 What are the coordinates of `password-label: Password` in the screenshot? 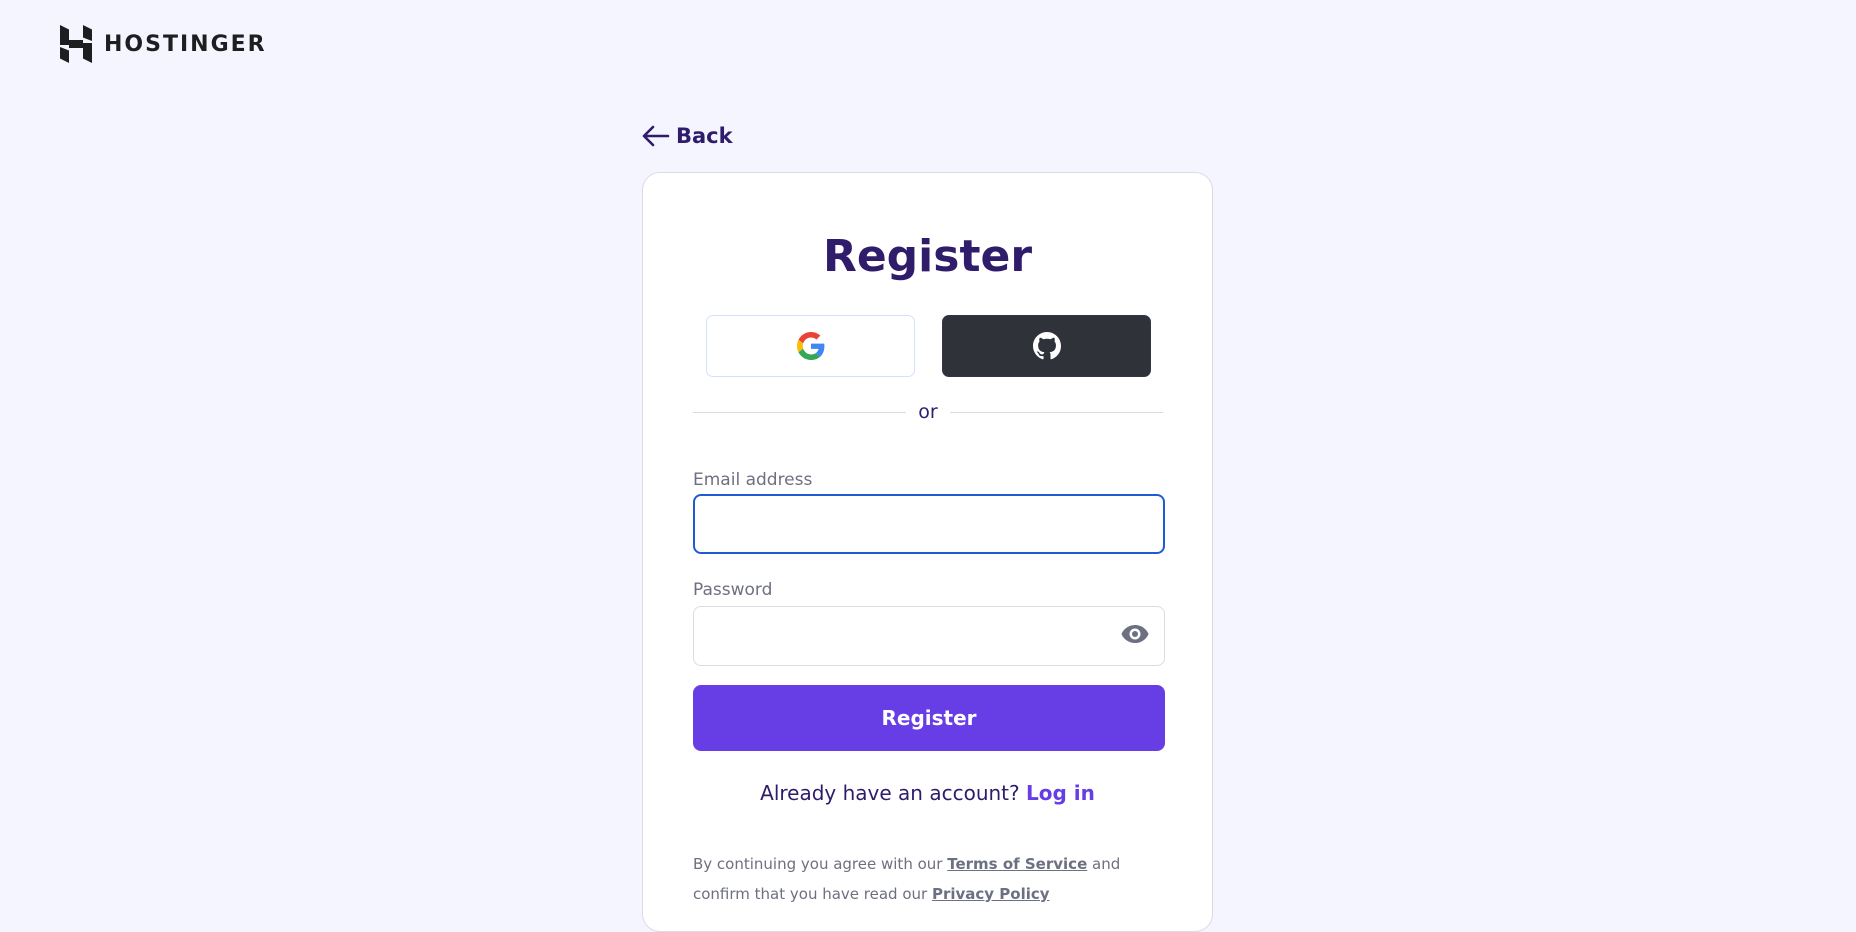 It's located at (733, 590).